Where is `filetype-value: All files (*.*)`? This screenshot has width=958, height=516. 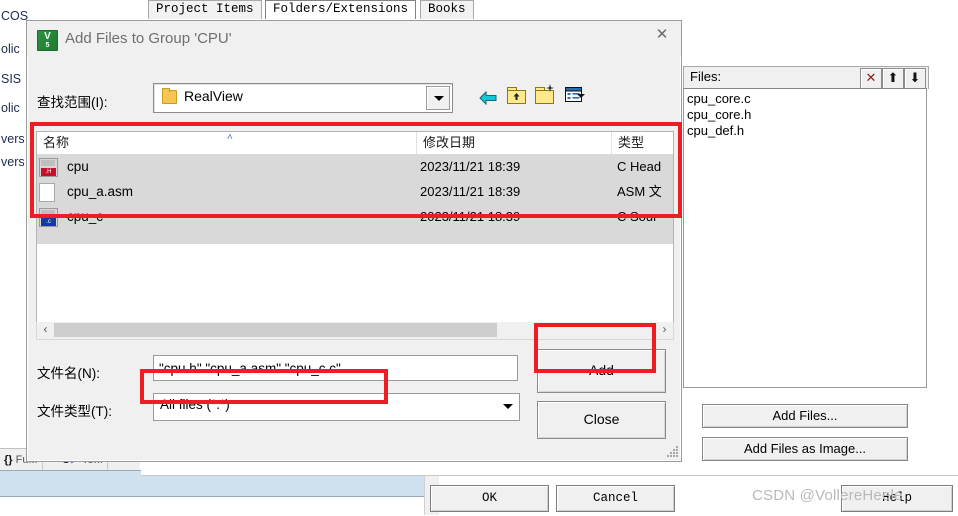
filetype-value: All files (*.*) is located at coordinates (195, 404).